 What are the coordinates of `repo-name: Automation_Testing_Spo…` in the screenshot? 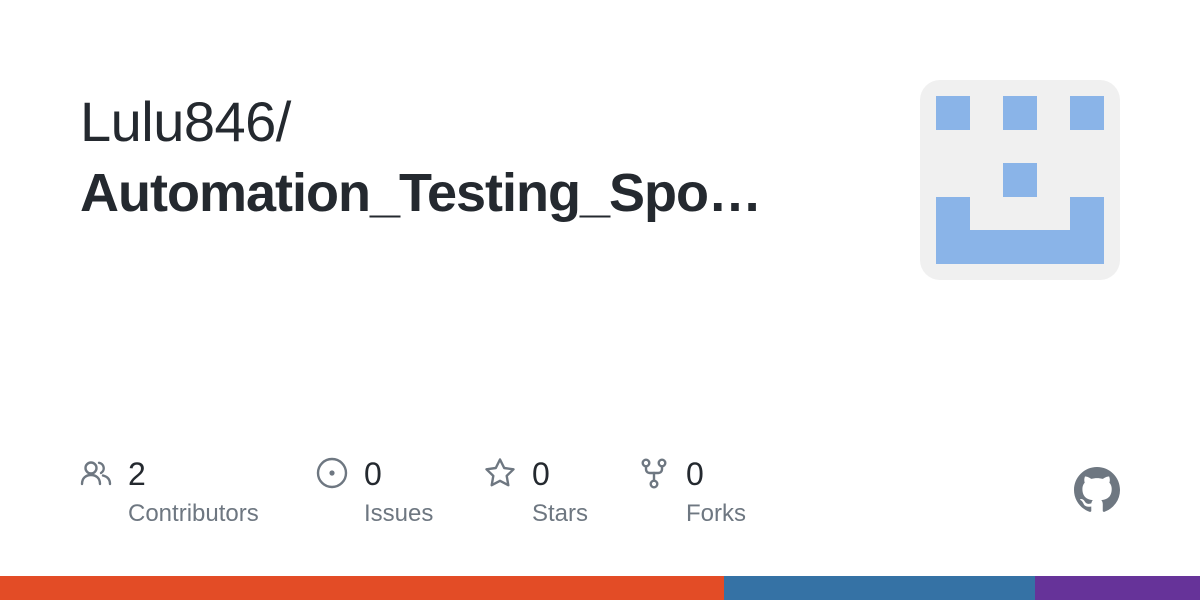 It's located at (455, 193).